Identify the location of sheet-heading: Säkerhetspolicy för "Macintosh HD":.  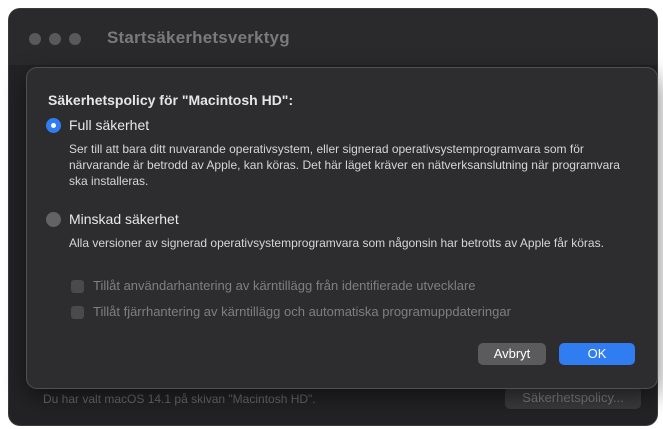
(171, 100).